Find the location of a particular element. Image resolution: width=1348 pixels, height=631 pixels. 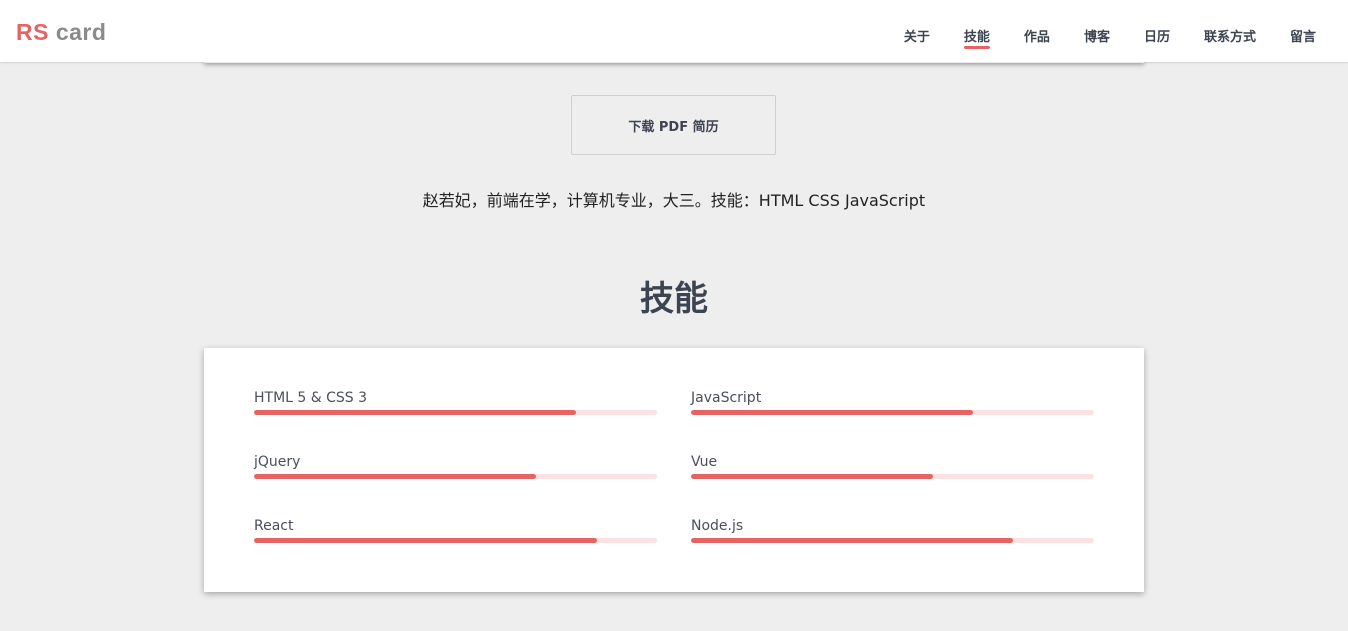

main-nav: 关于 技能 作品 博客 日历 联系方式 留言 is located at coordinates (1126, 31).